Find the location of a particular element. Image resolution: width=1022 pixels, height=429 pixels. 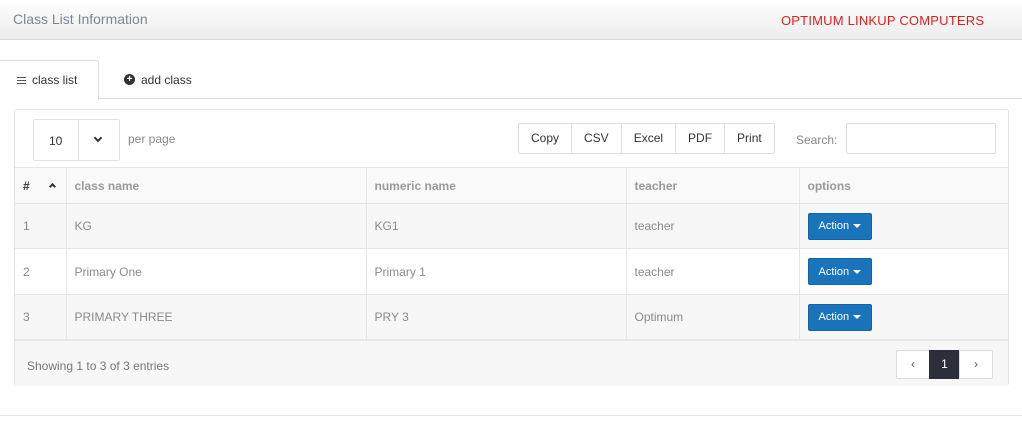

tab-add-class: + add class is located at coordinates (158, 79).